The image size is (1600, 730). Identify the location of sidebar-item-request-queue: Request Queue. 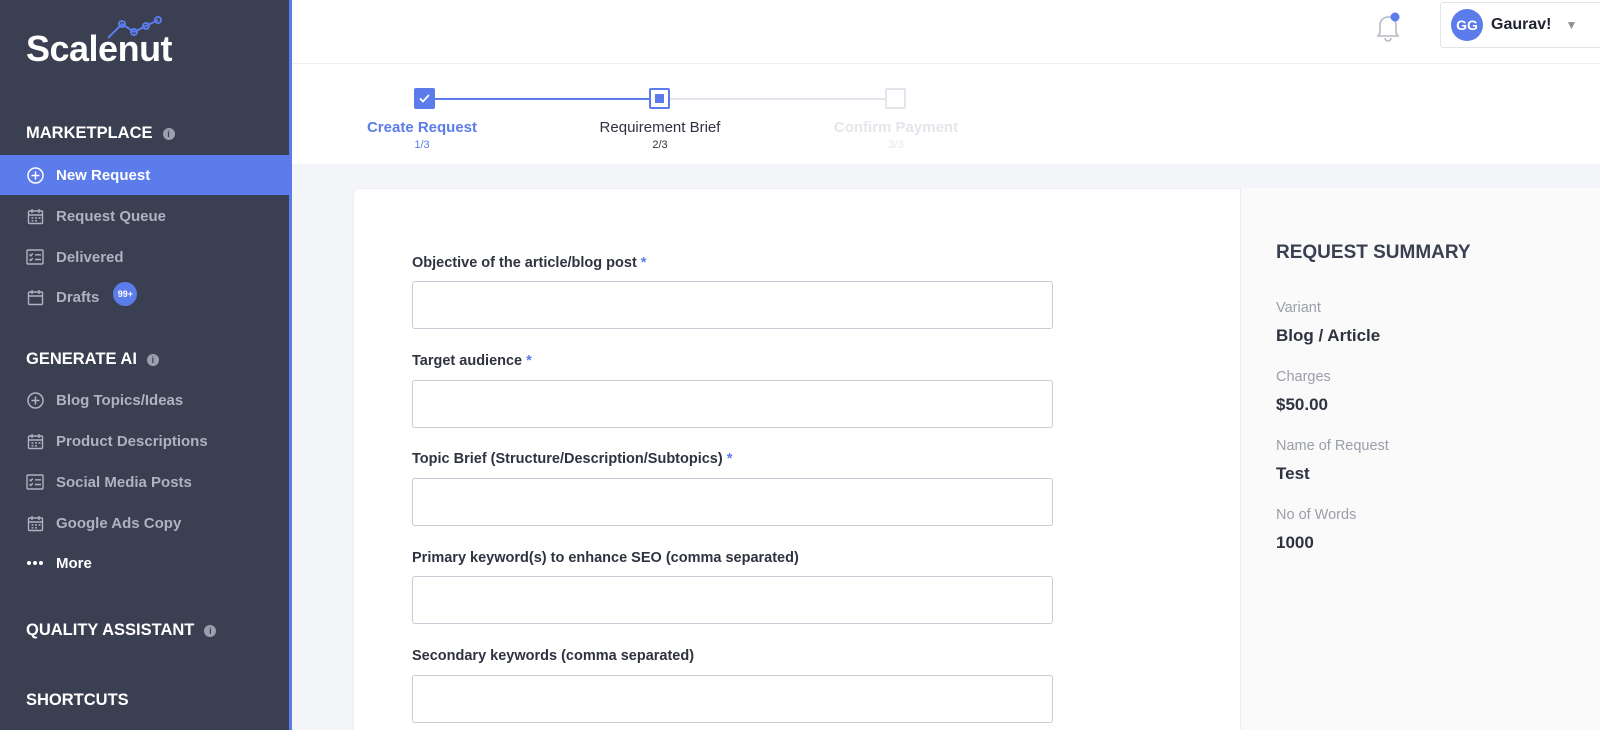
(144, 216).